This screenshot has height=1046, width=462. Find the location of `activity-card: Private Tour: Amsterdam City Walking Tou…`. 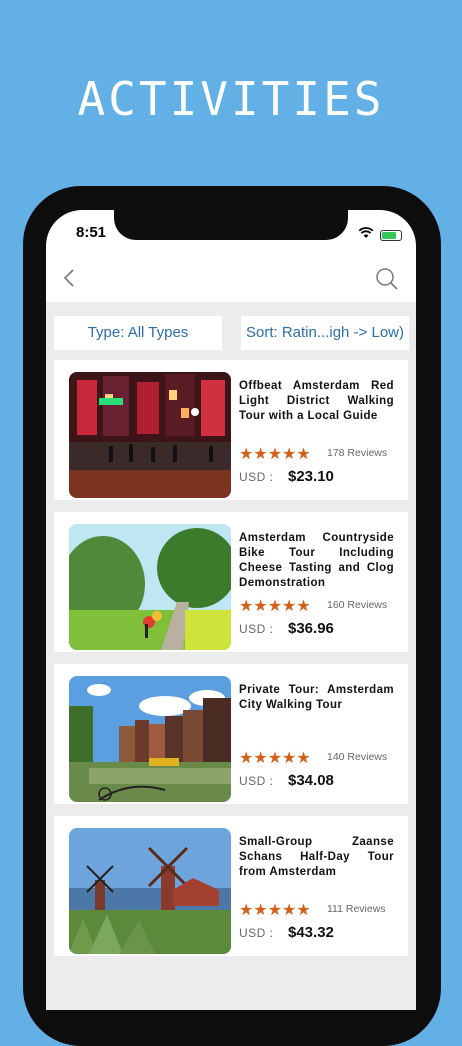

activity-card: Private Tour: Amsterdam City Walking Tou… is located at coordinates (231, 734).